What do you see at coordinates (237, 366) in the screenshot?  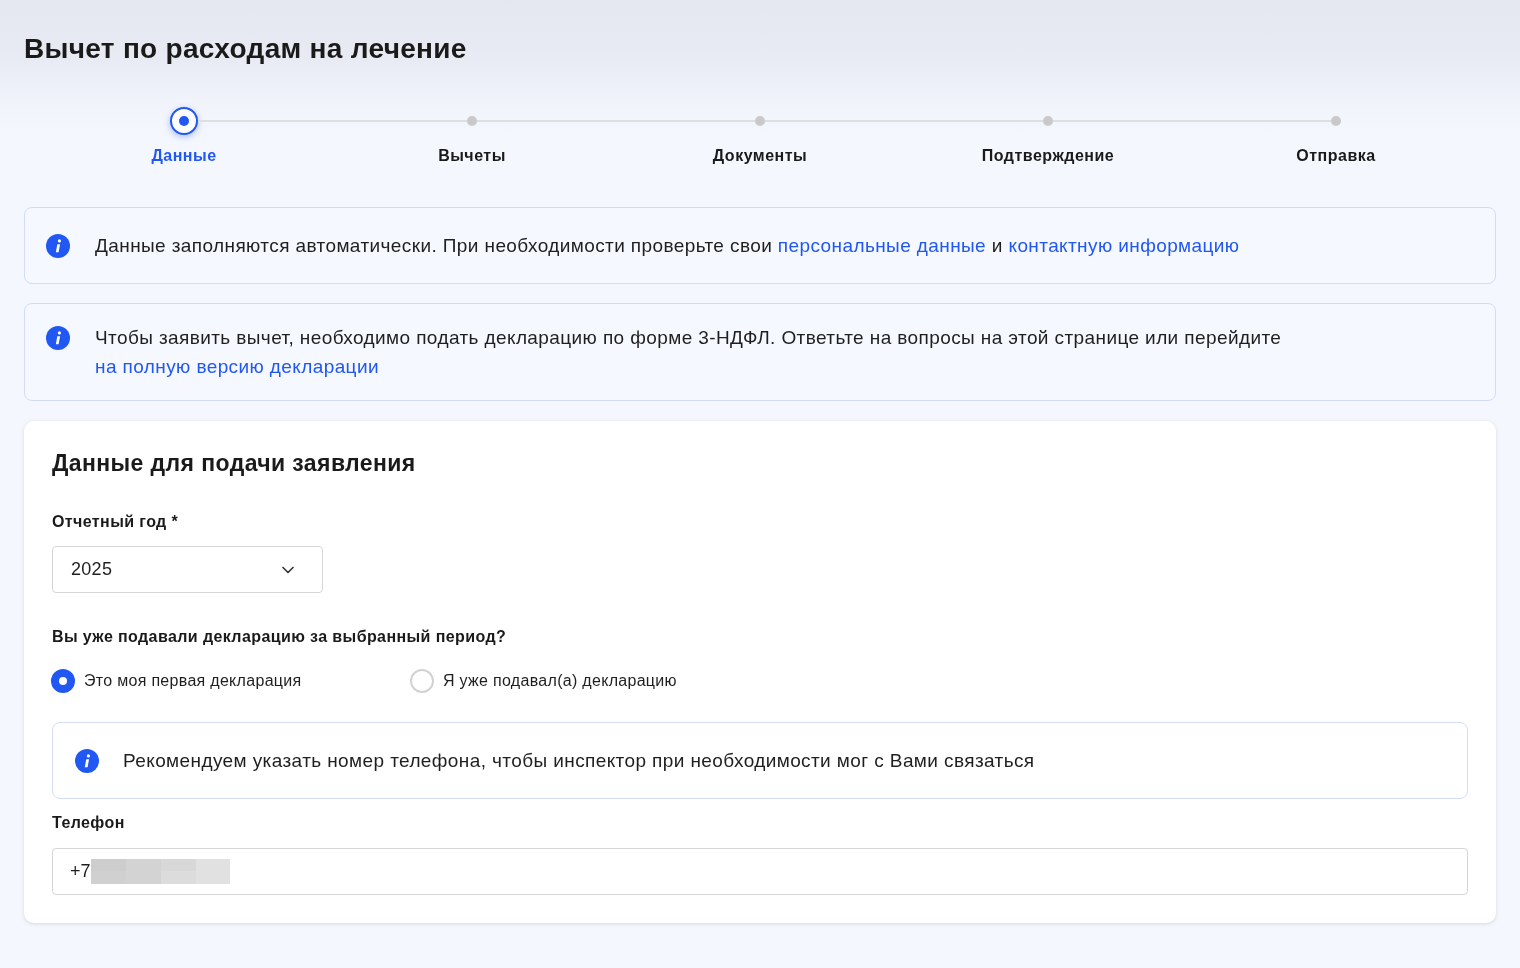 I see `text-link: на полную версию декларации` at bounding box center [237, 366].